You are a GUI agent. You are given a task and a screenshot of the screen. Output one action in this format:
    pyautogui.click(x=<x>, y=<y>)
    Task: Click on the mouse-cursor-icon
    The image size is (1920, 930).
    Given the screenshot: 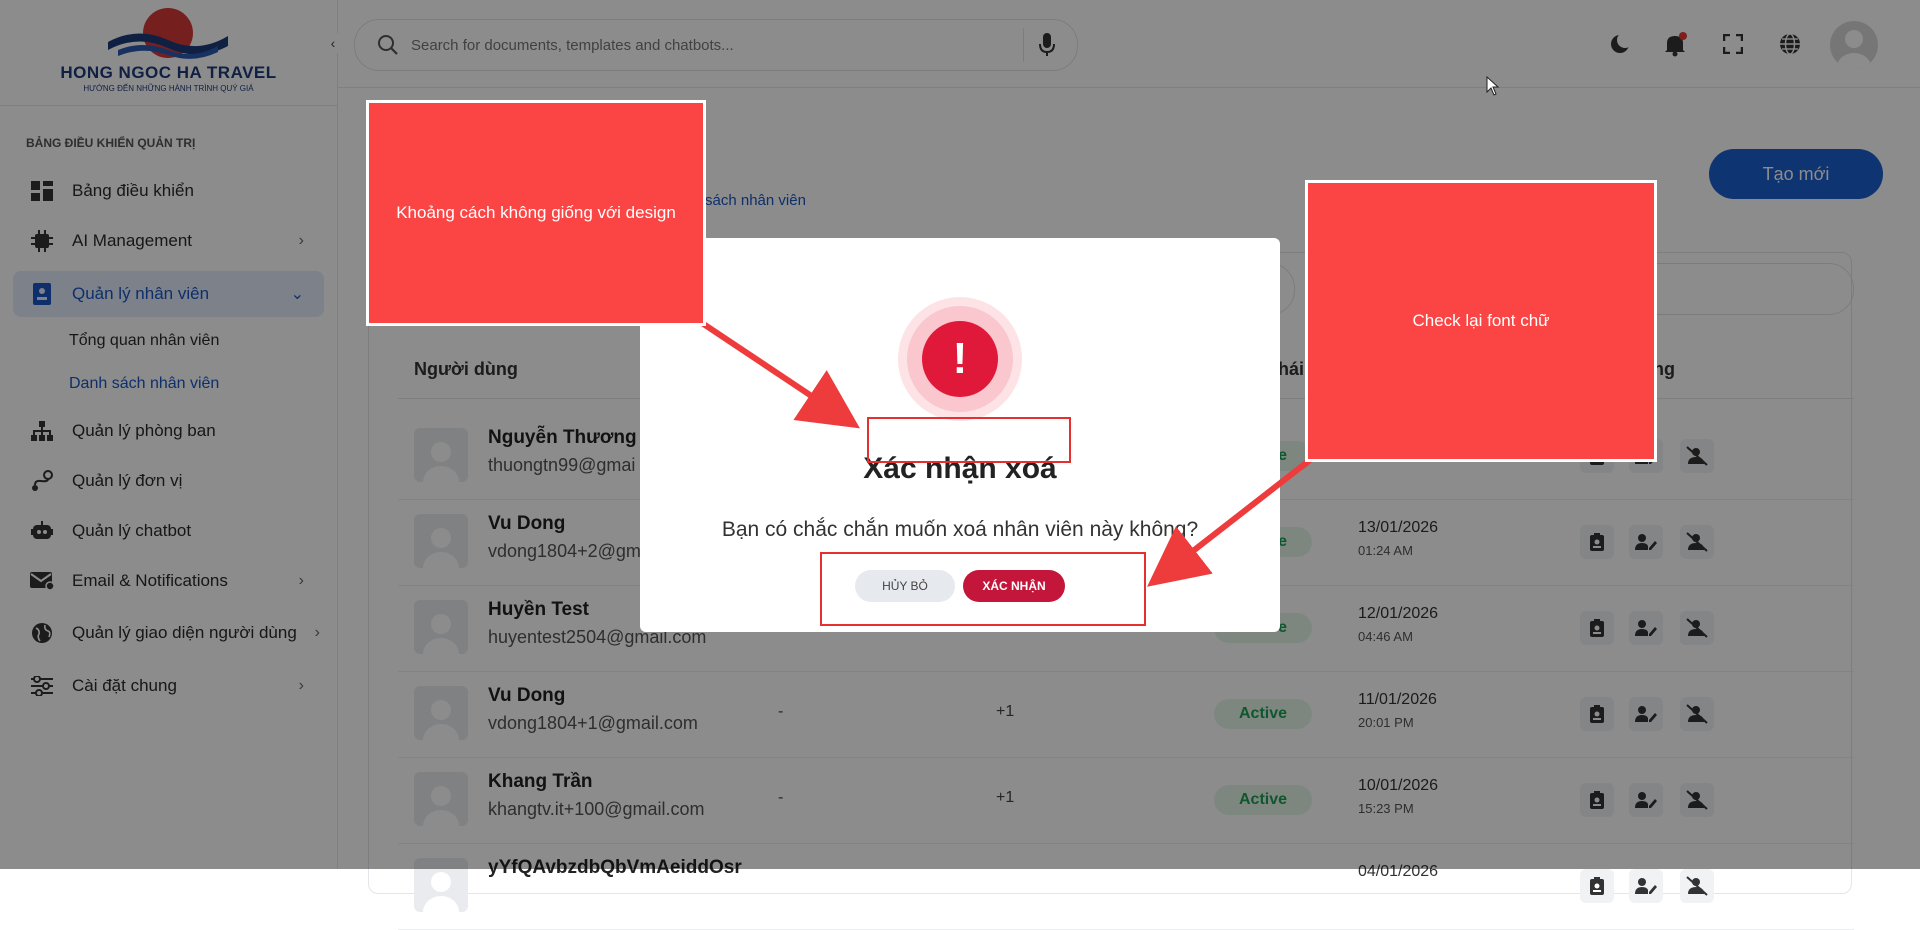 What is the action you would take?
    pyautogui.click(x=1493, y=86)
    